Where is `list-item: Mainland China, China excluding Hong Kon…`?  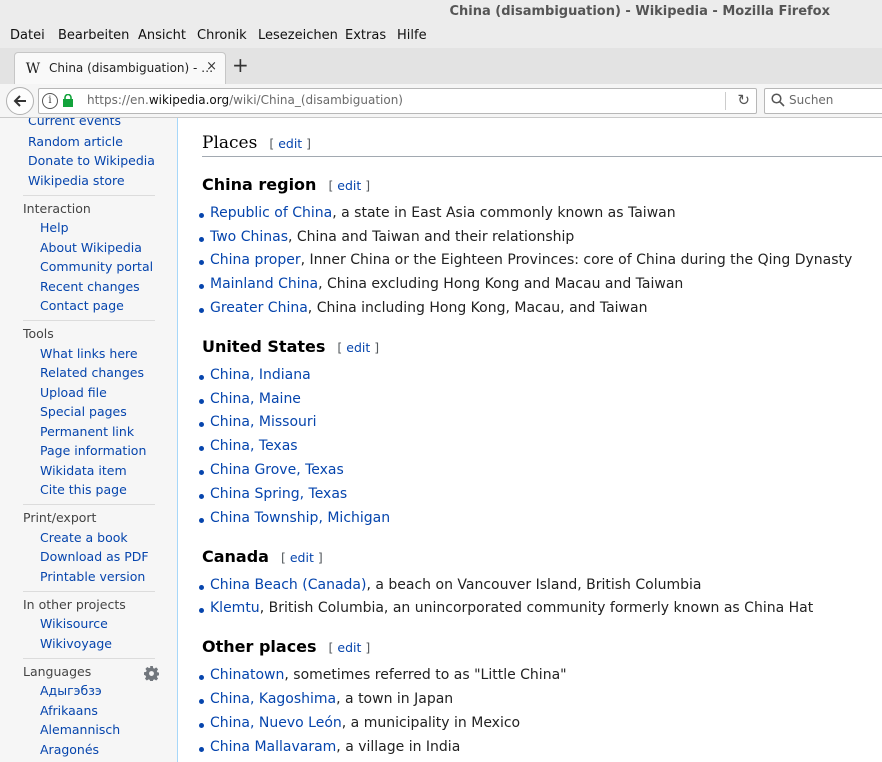
list-item: Mainland China, China excluding Hong Kon… is located at coordinates (440, 284).